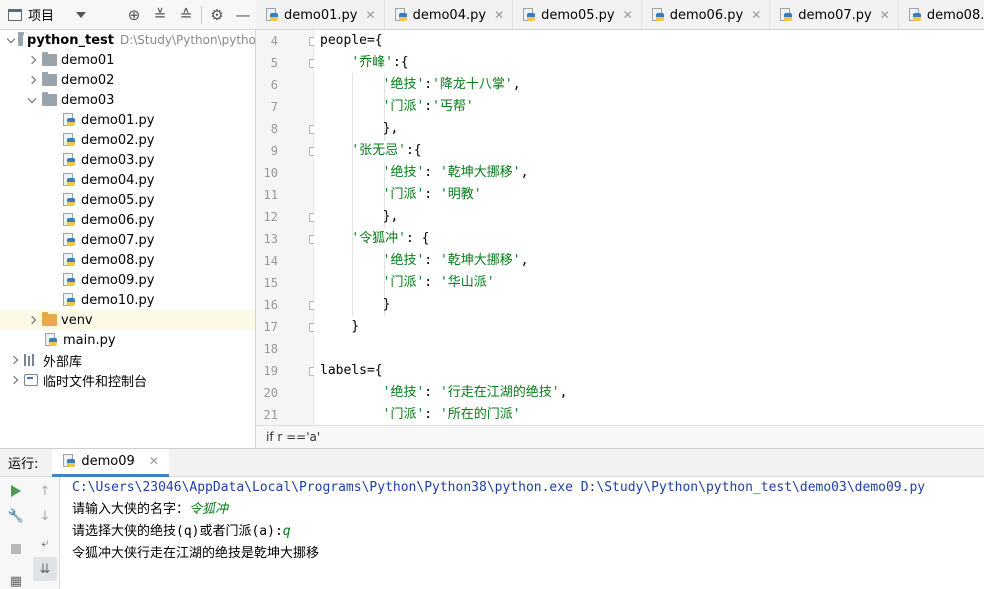 This screenshot has height=589, width=984. What do you see at coordinates (16, 579) in the screenshot?
I see `layout-icon: ▦` at bounding box center [16, 579].